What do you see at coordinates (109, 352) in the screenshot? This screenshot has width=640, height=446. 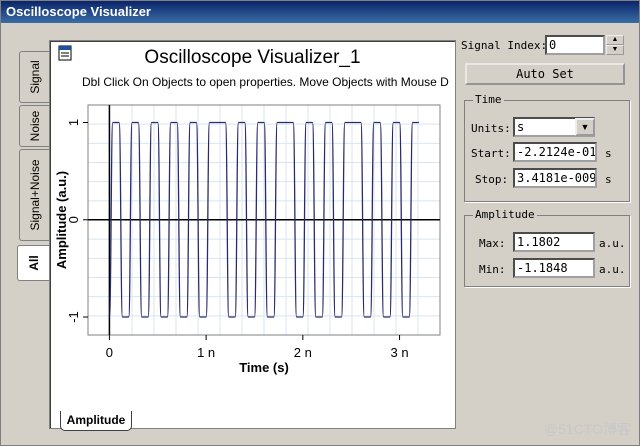 I see `x-tick-label: 0` at bounding box center [109, 352].